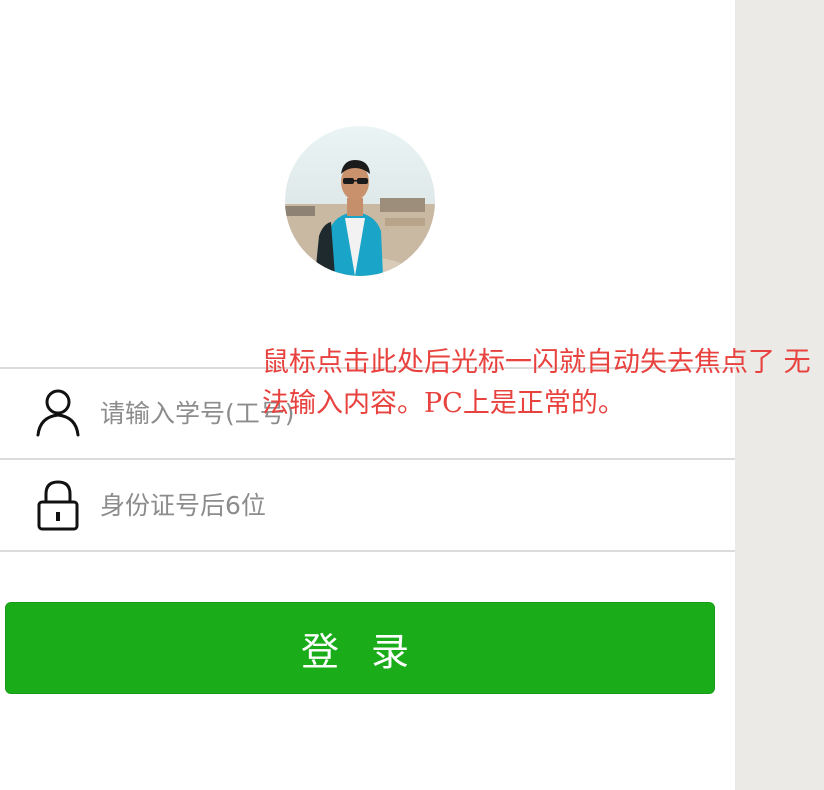 The width and height of the screenshot is (824, 790). Describe the element at coordinates (400, 505) in the screenshot. I see `password-input` at that location.